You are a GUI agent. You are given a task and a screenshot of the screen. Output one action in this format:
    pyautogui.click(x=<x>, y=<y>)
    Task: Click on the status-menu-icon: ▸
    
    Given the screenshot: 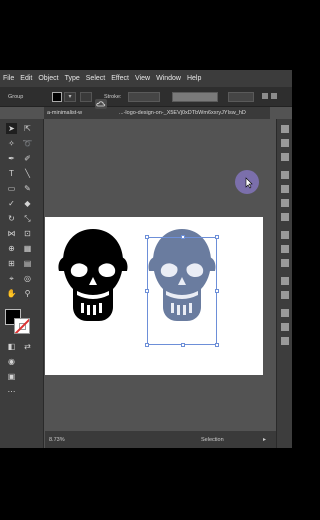 What is the action you would take?
    pyautogui.click(x=264, y=439)
    